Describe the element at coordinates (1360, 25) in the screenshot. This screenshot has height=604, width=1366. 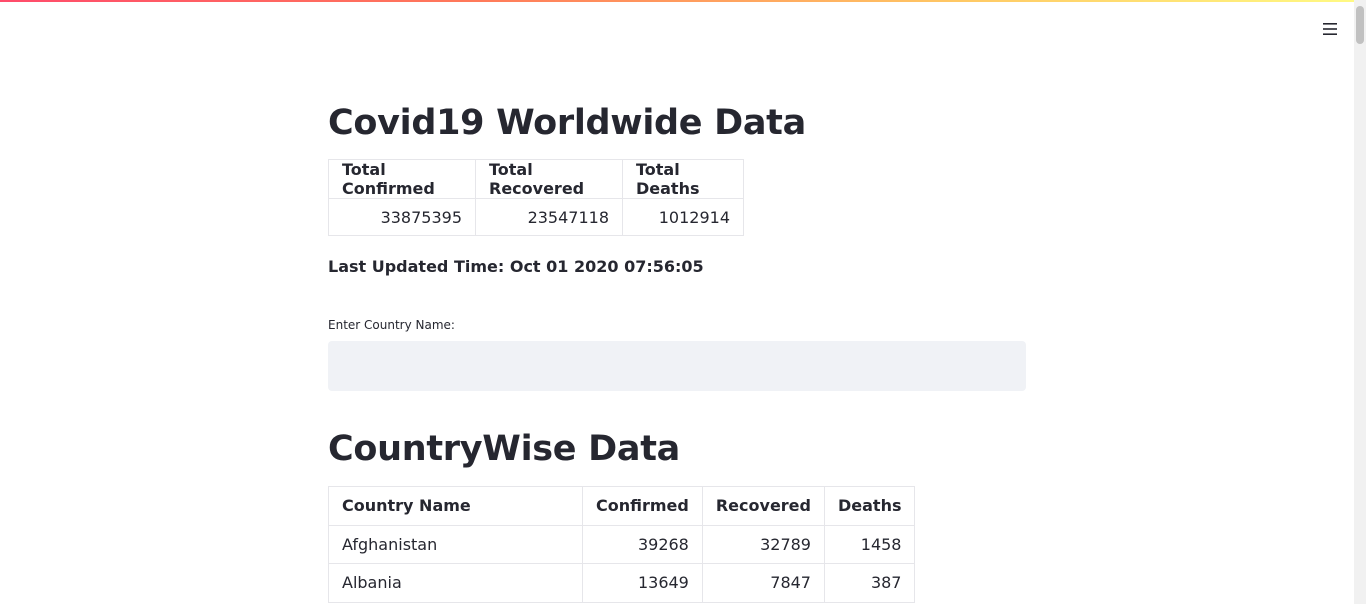
I see `scrollbar-thumb` at that location.